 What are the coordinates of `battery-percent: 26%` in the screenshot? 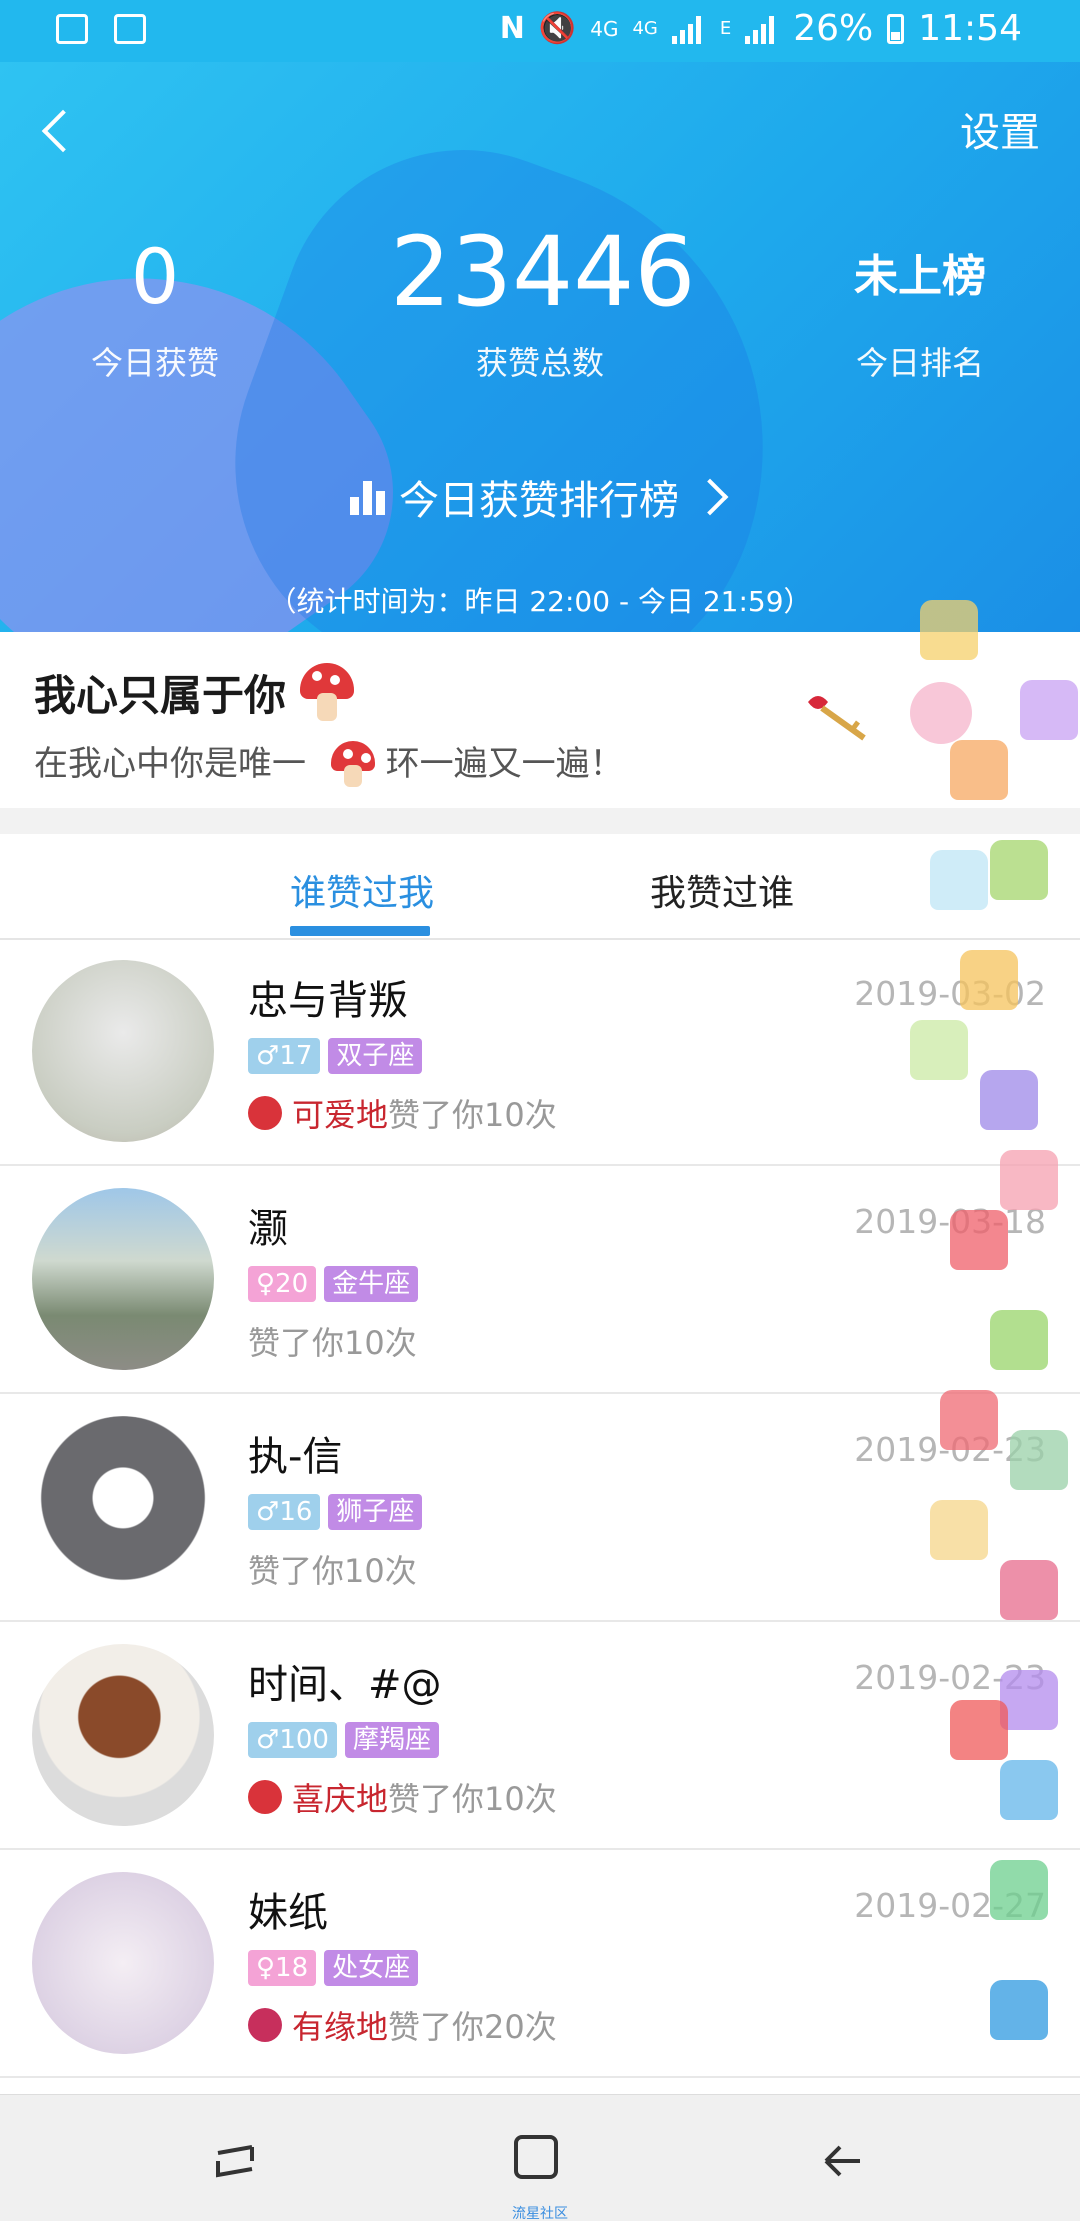 It's located at (833, 28).